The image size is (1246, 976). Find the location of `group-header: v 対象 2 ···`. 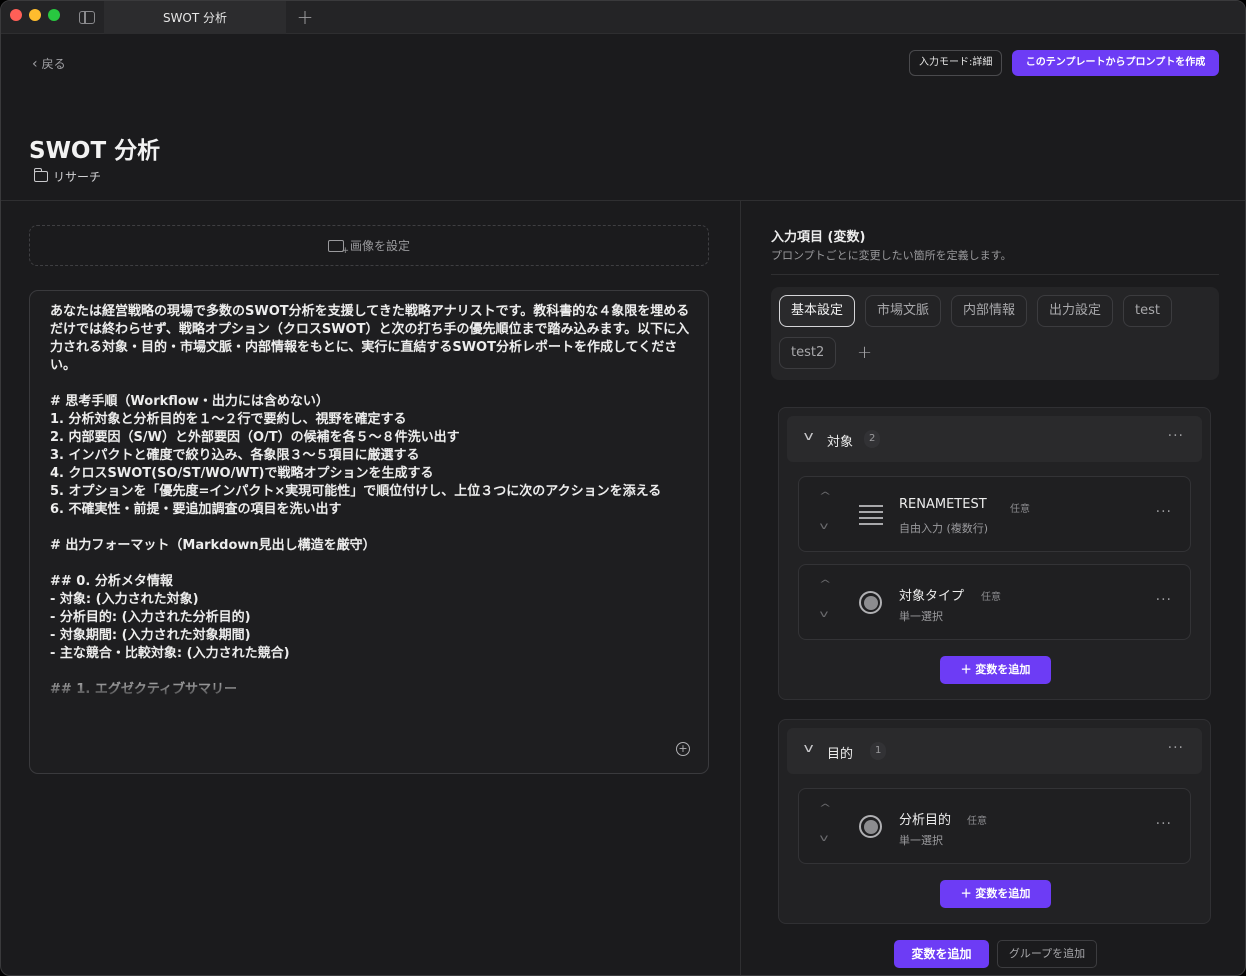

group-header: v 対象 2 ··· is located at coordinates (994, 439).